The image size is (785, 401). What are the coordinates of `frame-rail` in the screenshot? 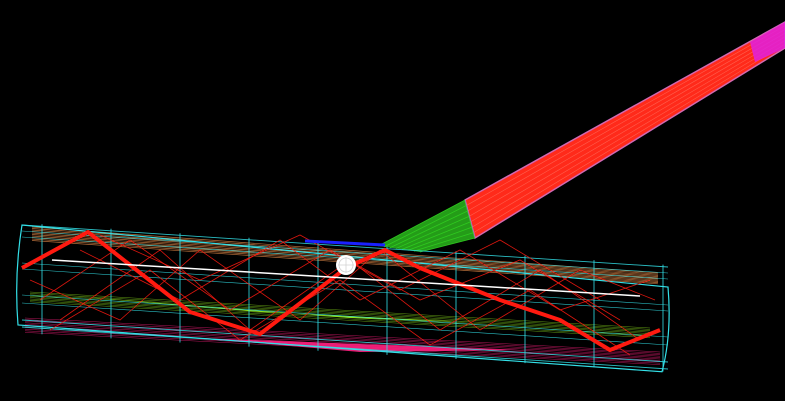 It's located at (345, 324).